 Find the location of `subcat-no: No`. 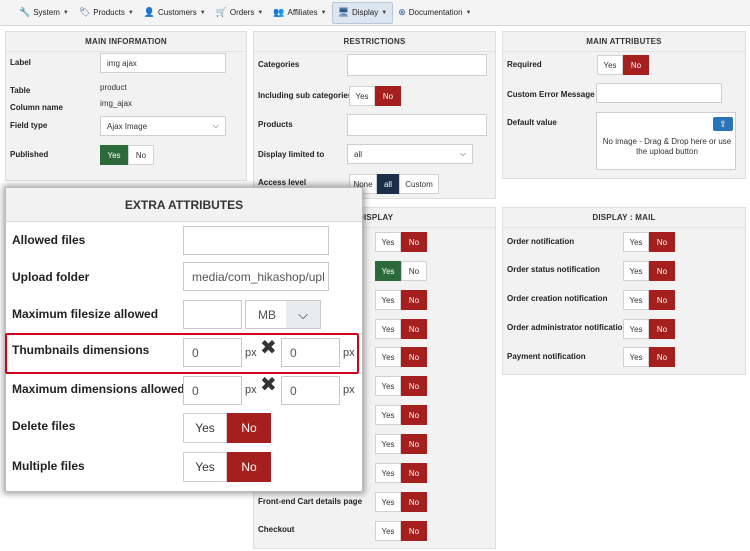

subcat-no: No is located at coordinates (388, 96).